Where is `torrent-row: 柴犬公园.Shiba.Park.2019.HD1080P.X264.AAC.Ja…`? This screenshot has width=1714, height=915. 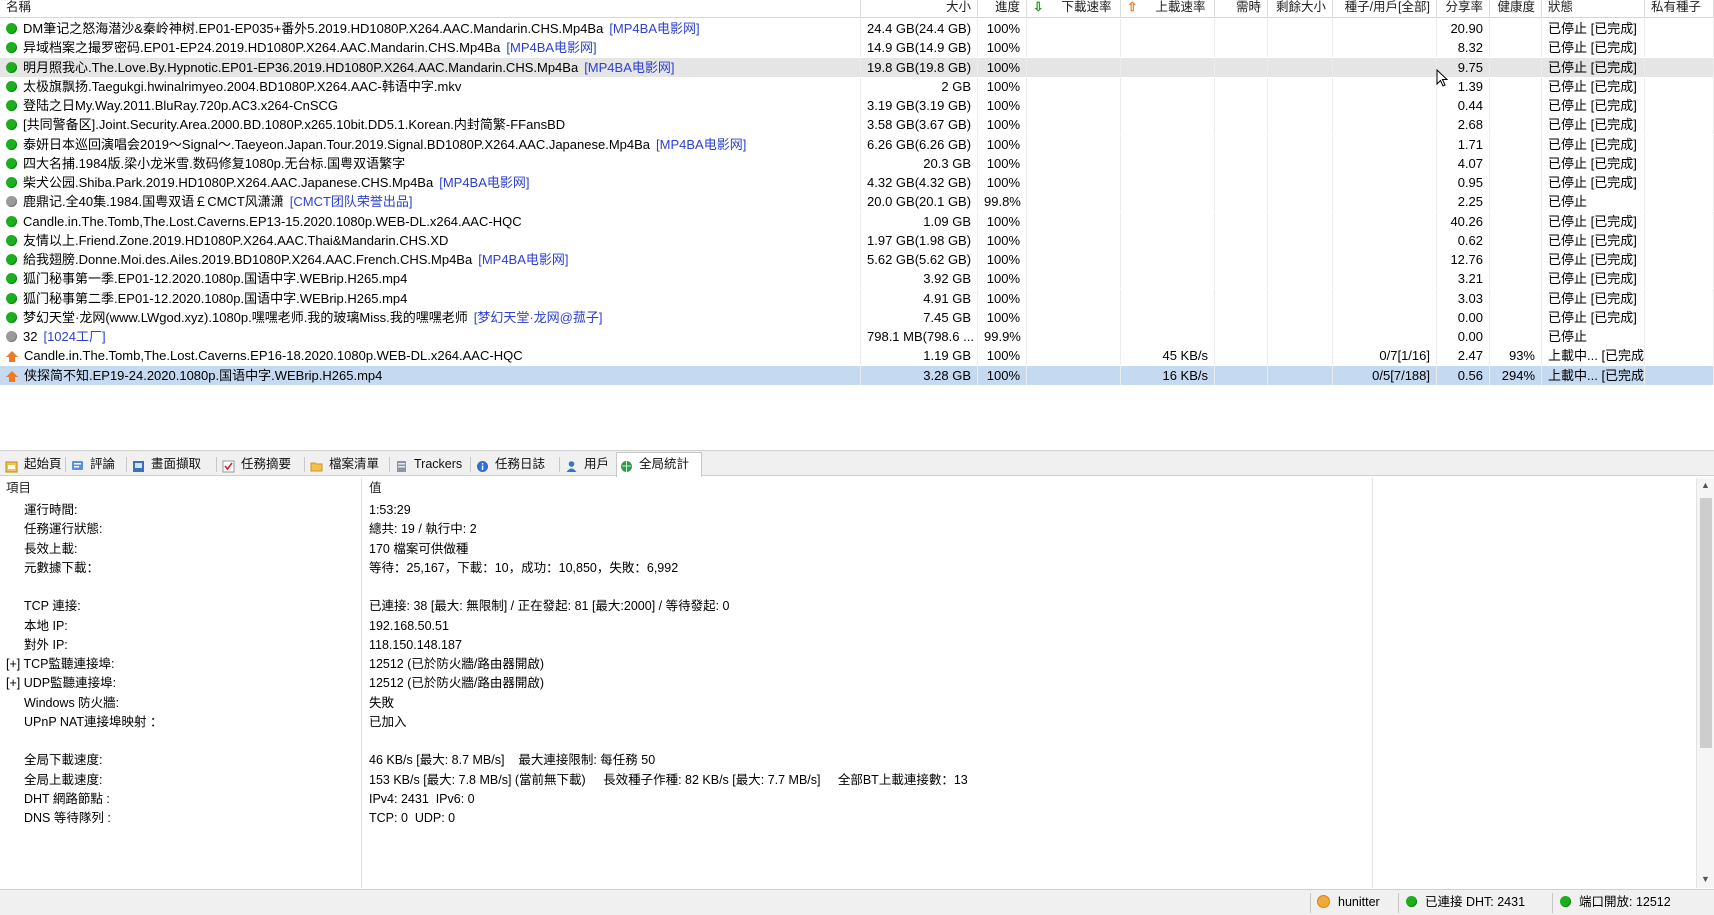 torrent-row: 柴犬公园.Shiba.Park.2019.HD1080P.X264.AAC.Ja… is located at coordinates (857, 182).